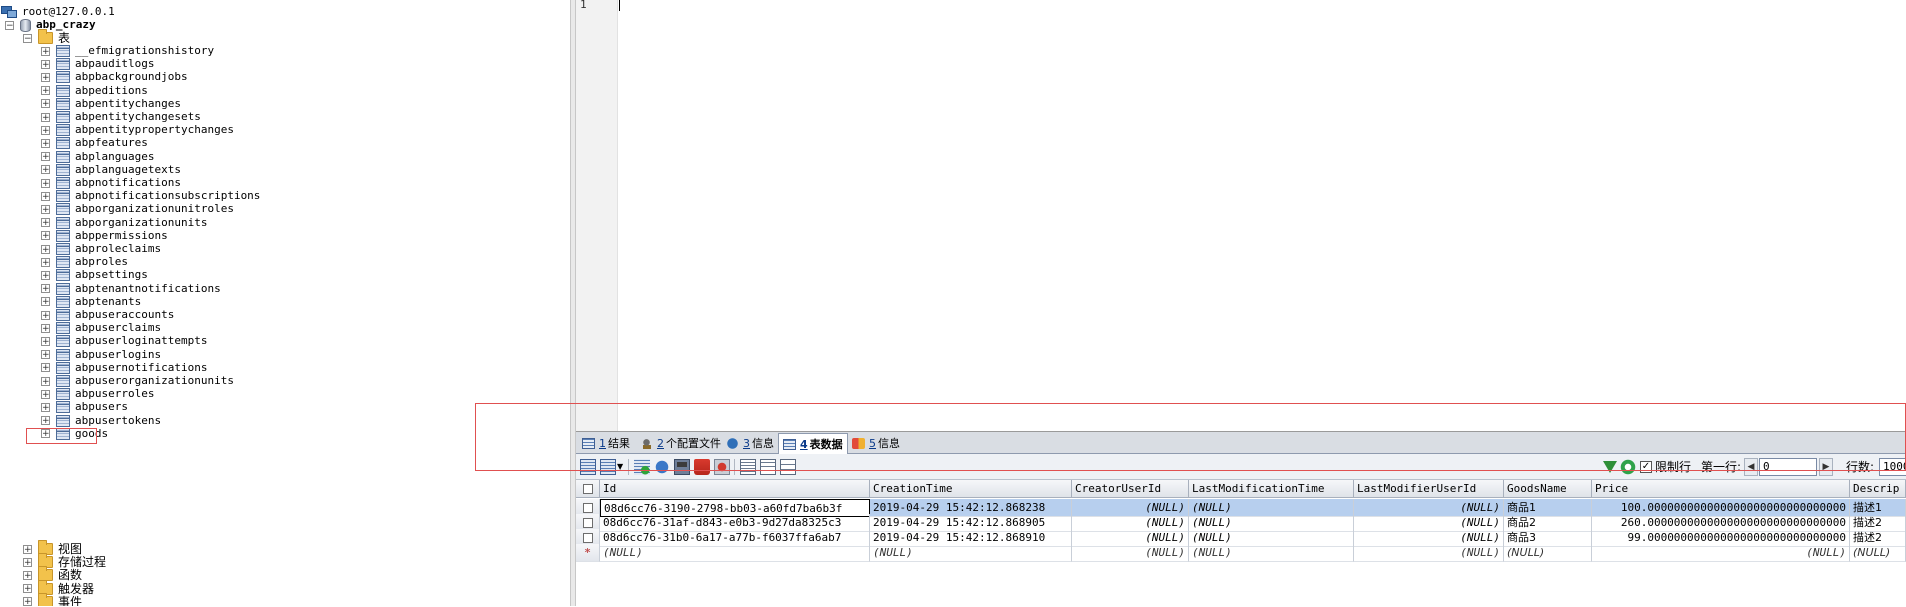 This screenshot has height=607, width=1906. What do you see at coordinates (722, 467) in the screenshot?
I see `cancel-changes-icon` at bounding box center [722, 467].